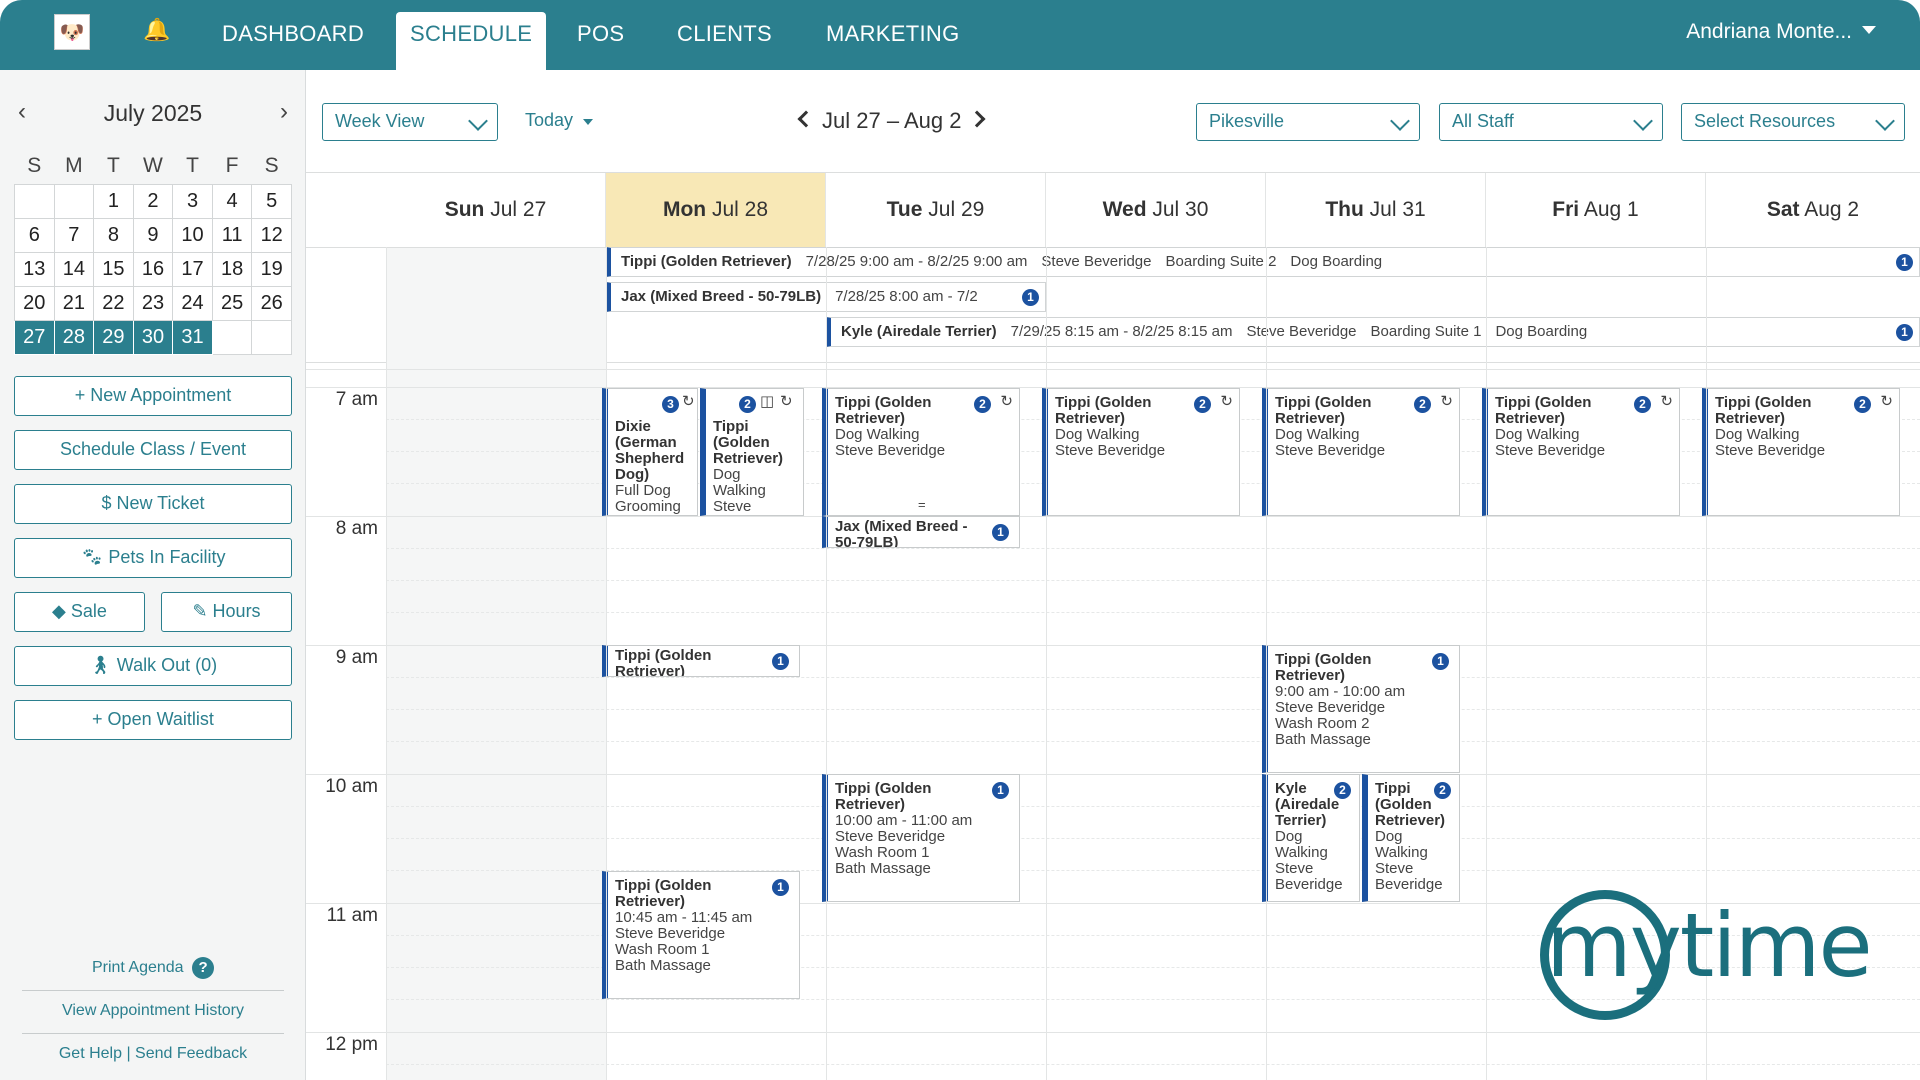 The height and width of the screenshot is (1080, 1920). I want to click on resources-select: Select Resources, so click(1793, 122).